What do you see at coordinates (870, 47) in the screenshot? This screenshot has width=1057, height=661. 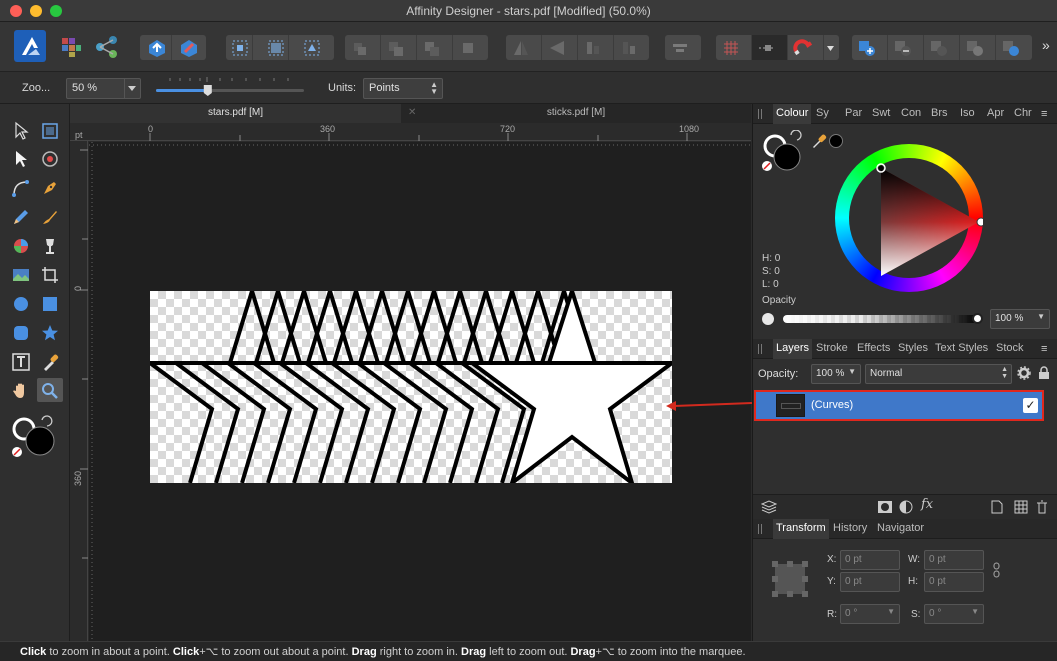 I see `add-boolean-icon` at bounding box center [870, 47].